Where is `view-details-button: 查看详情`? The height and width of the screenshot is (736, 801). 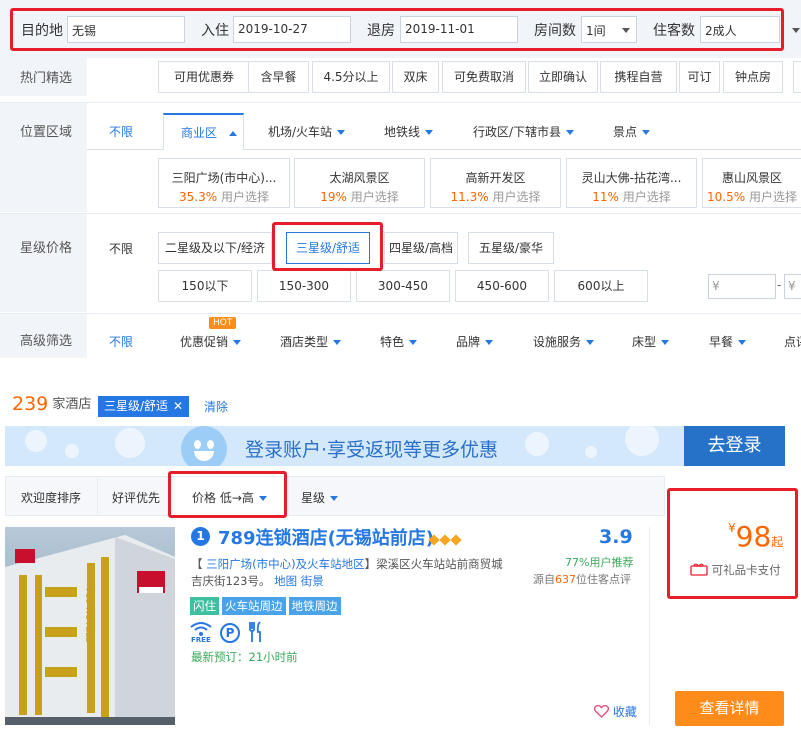
view-details-button: 查看详情 is located at coordinates (729, 708).